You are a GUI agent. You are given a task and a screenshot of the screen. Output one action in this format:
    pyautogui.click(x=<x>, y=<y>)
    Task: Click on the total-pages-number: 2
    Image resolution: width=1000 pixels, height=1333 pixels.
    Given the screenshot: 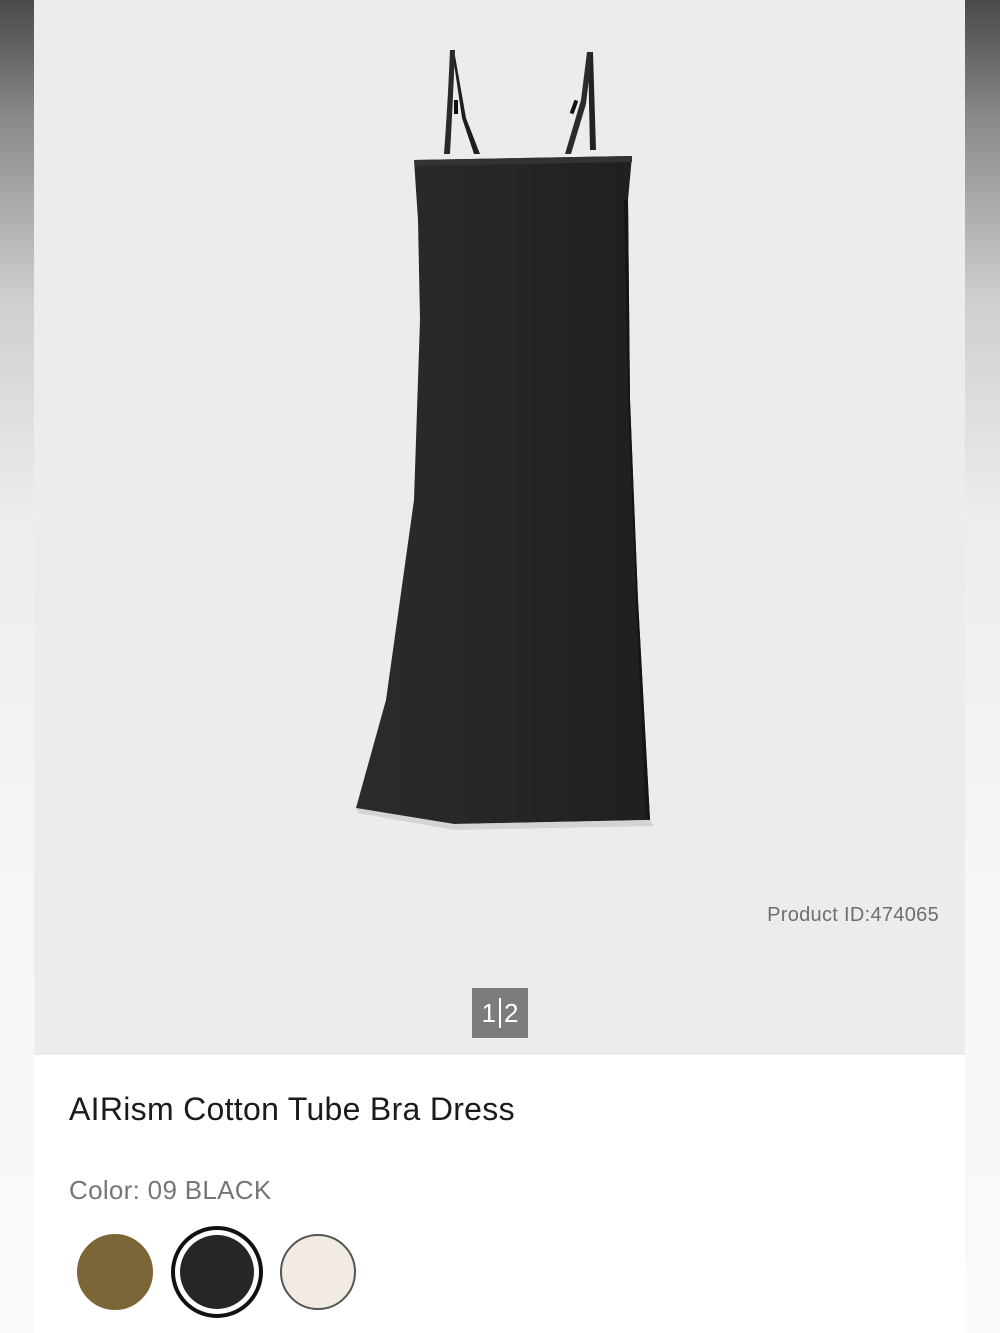 What is the action you would take?
    pyautogui.click(x=511, y=1012)
    